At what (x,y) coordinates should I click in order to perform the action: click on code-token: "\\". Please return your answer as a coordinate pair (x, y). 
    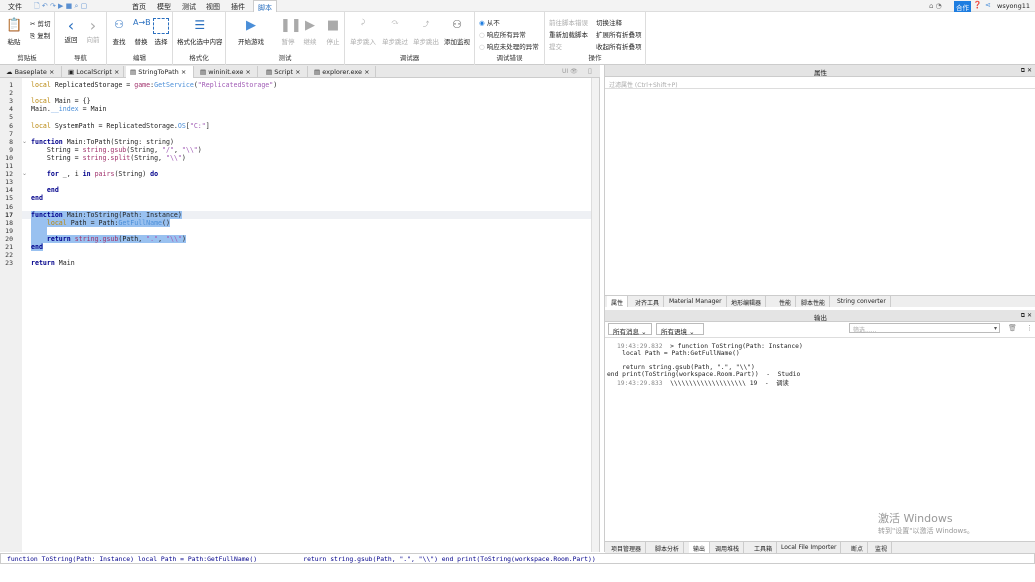
    Looking at the image, I should click on (173, 157).